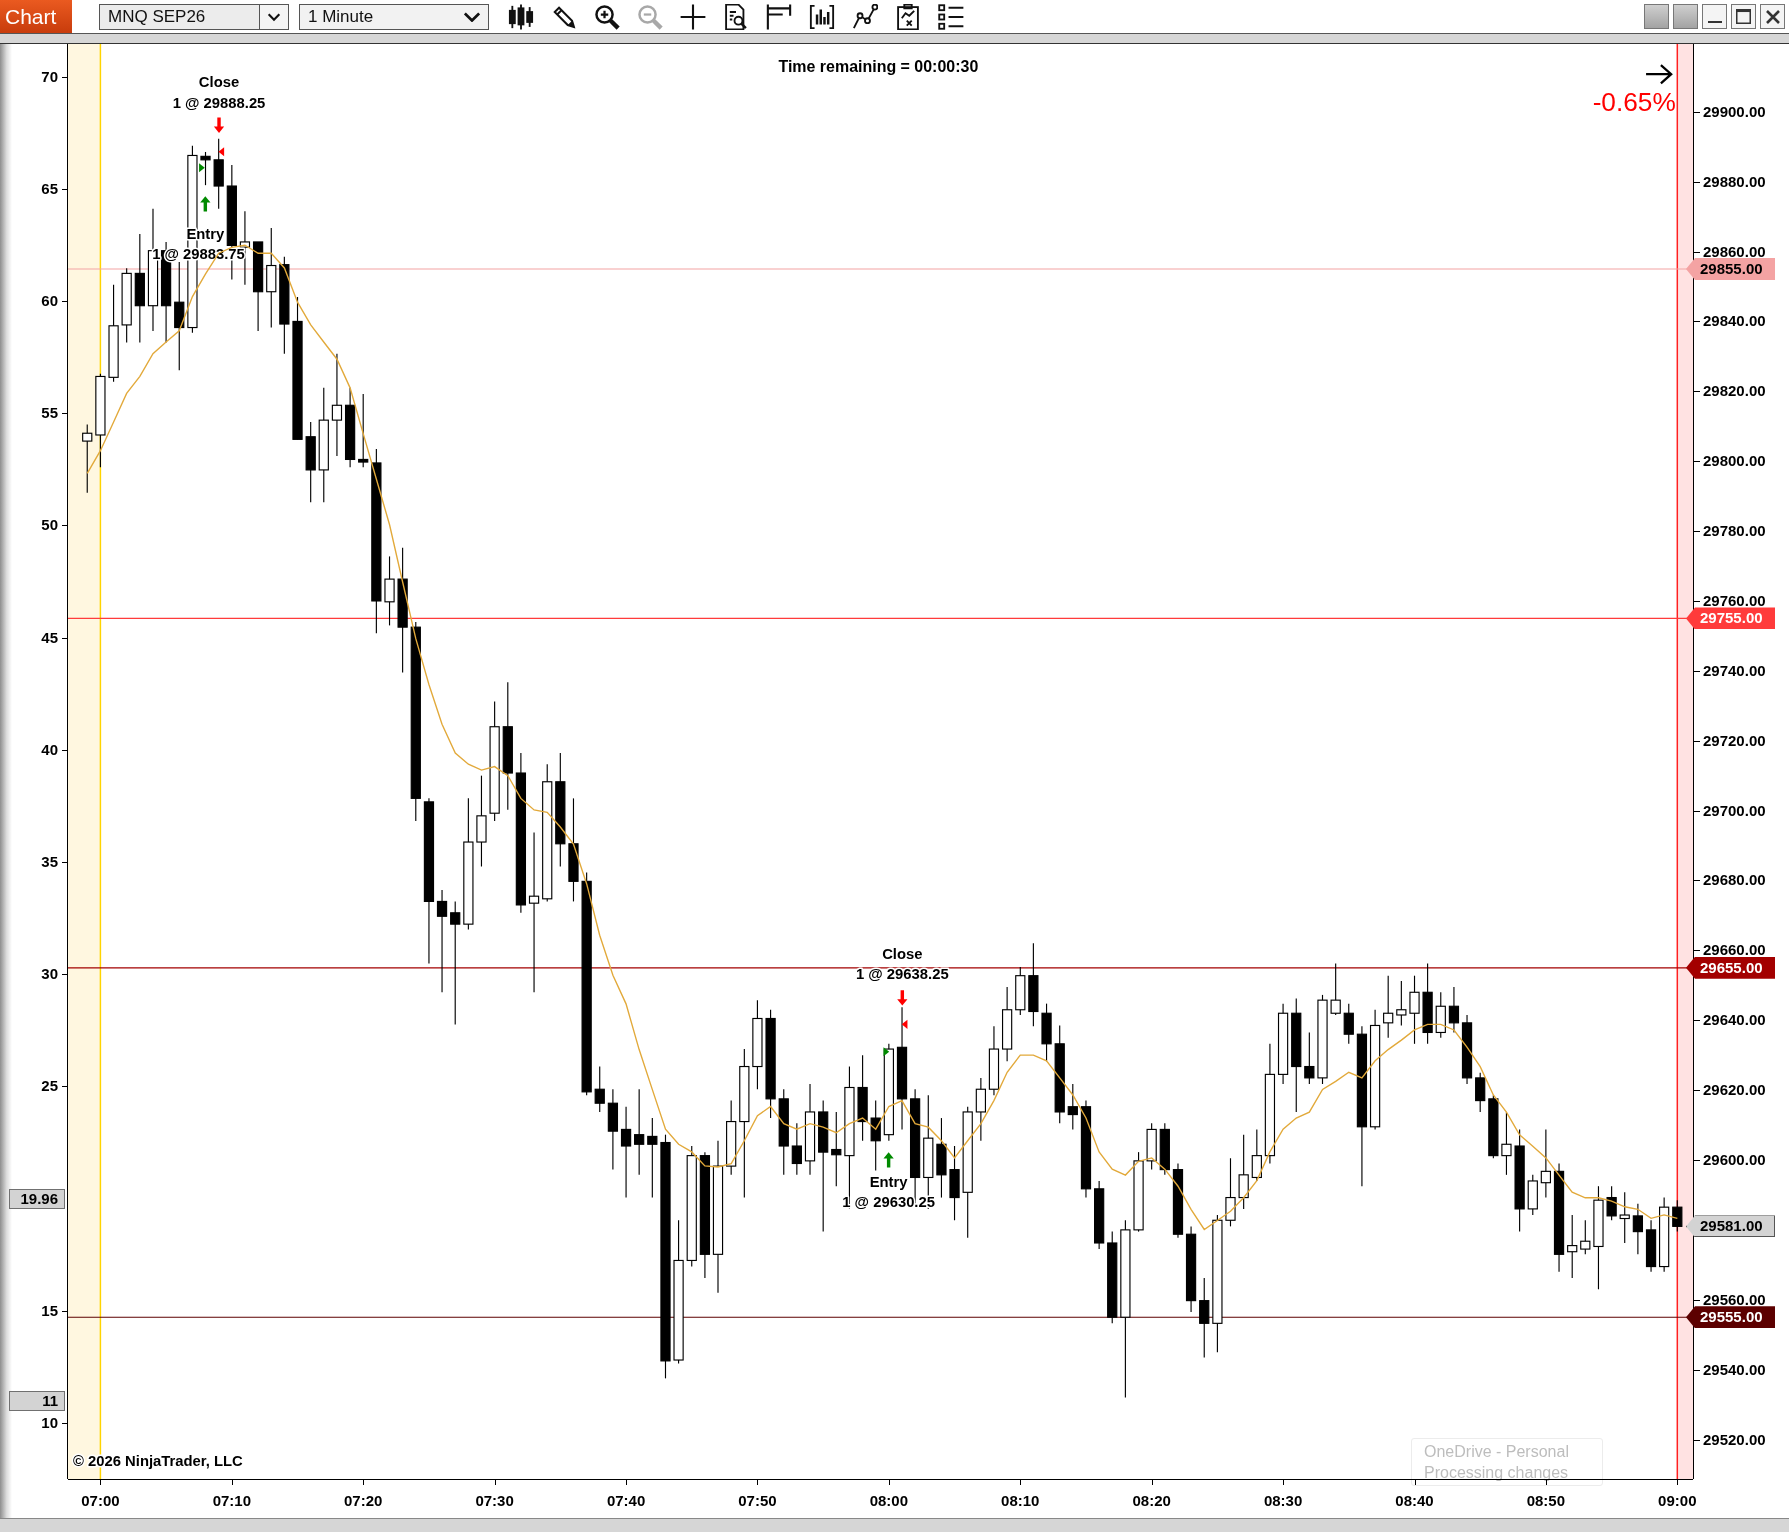  What do you see at coordinates (49, 974) in the screenshot?
I see `indicator-axis-label: 30` at bounding box center [49, 974].